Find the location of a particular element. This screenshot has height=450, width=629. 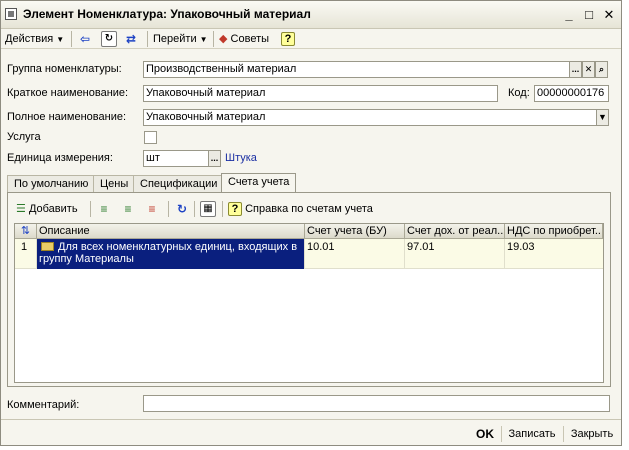

group-open-icon: ⌕ is located at coordinates (601, 69).